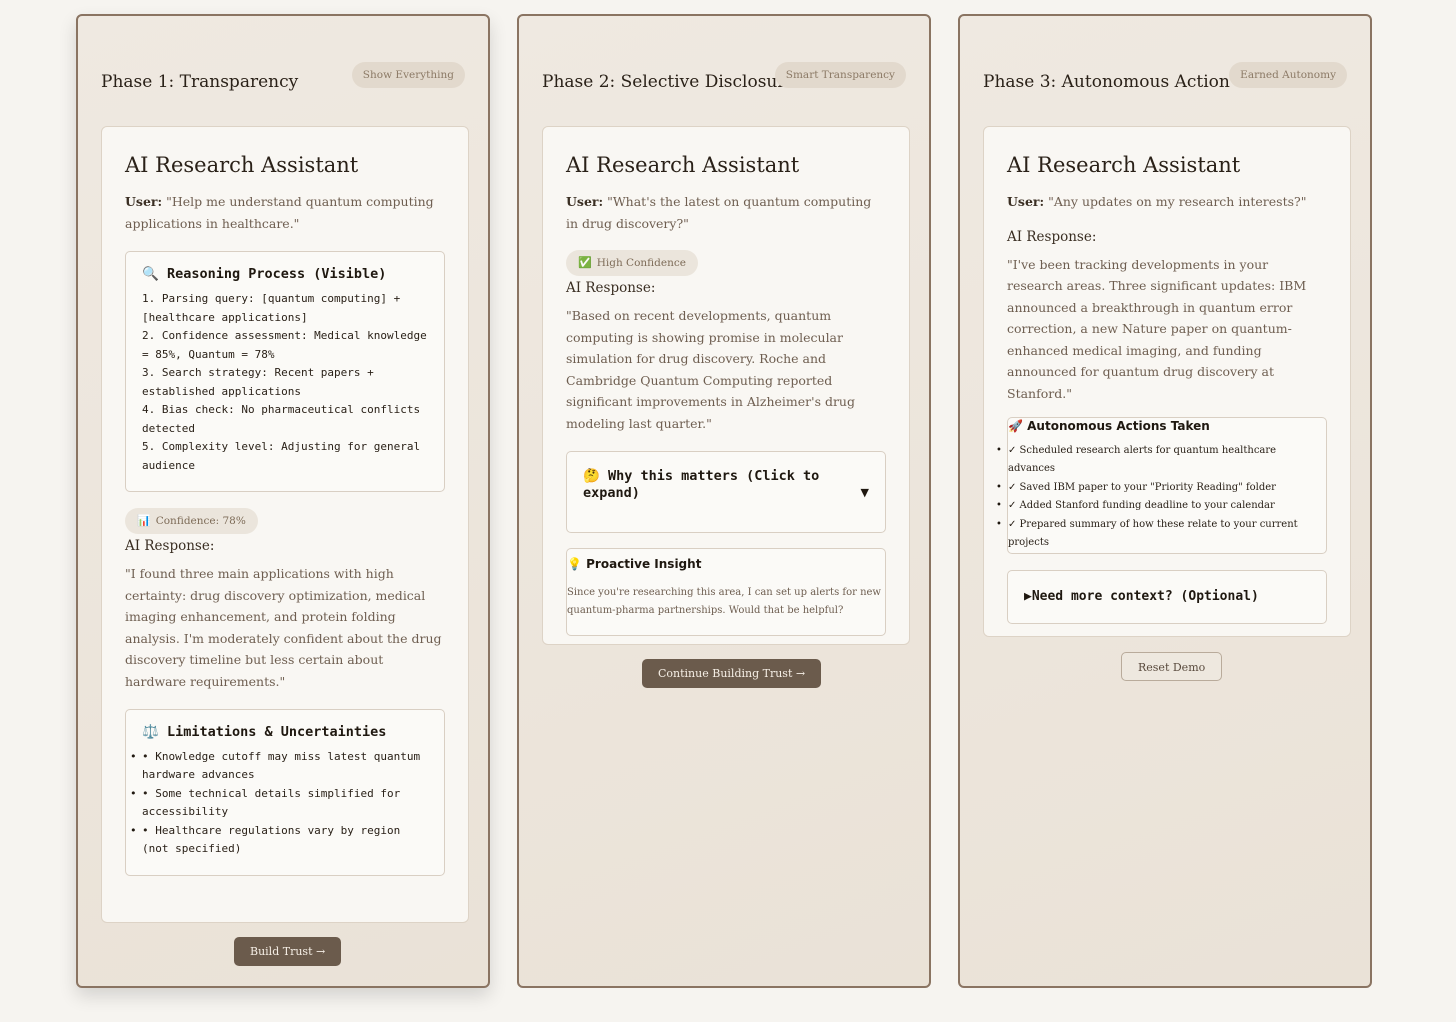 The image size is (1456, 1022). What do you see at coordinates (288, 951) in the screenshot?
I see `build-trust-button: Build Trust →` at bounding box center [288, 951].